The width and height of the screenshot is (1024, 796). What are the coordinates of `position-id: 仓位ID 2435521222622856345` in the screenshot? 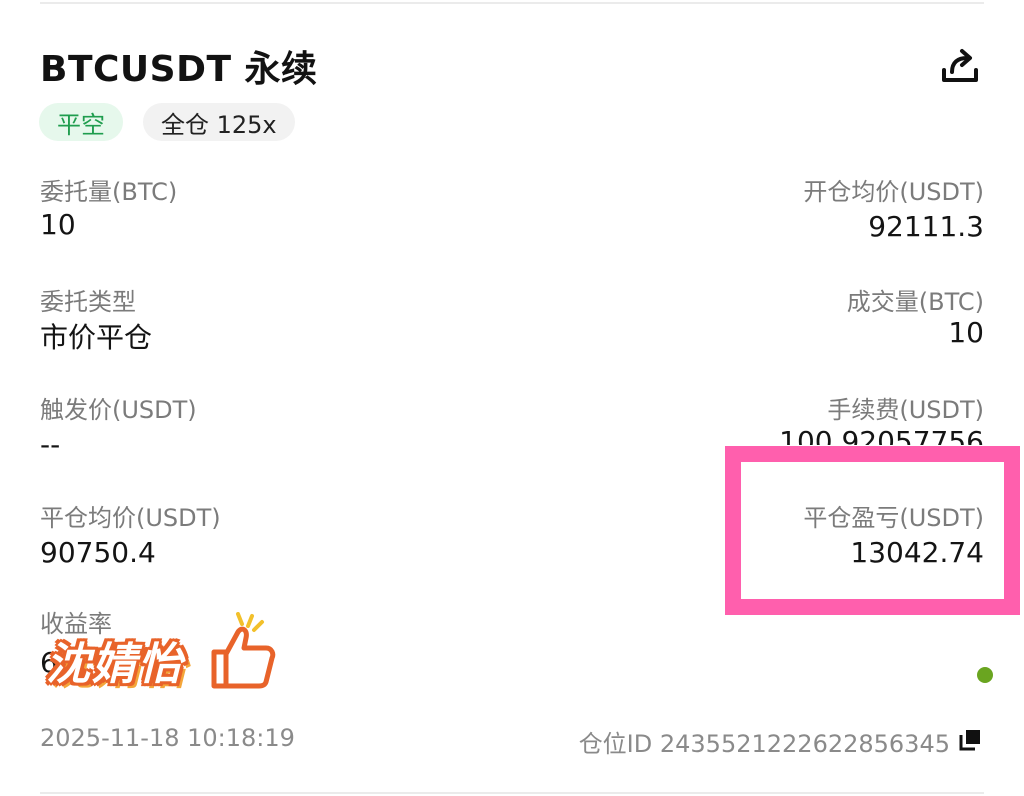 It's located at (764, 744).